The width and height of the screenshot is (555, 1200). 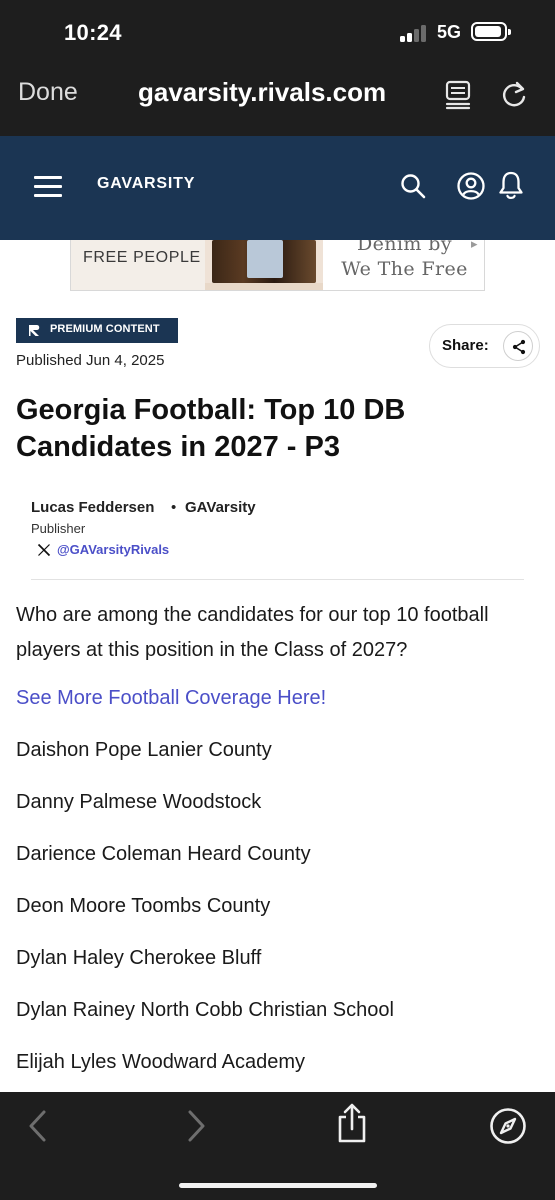 I want to click on back-icon, so click(x=37, y=1126).